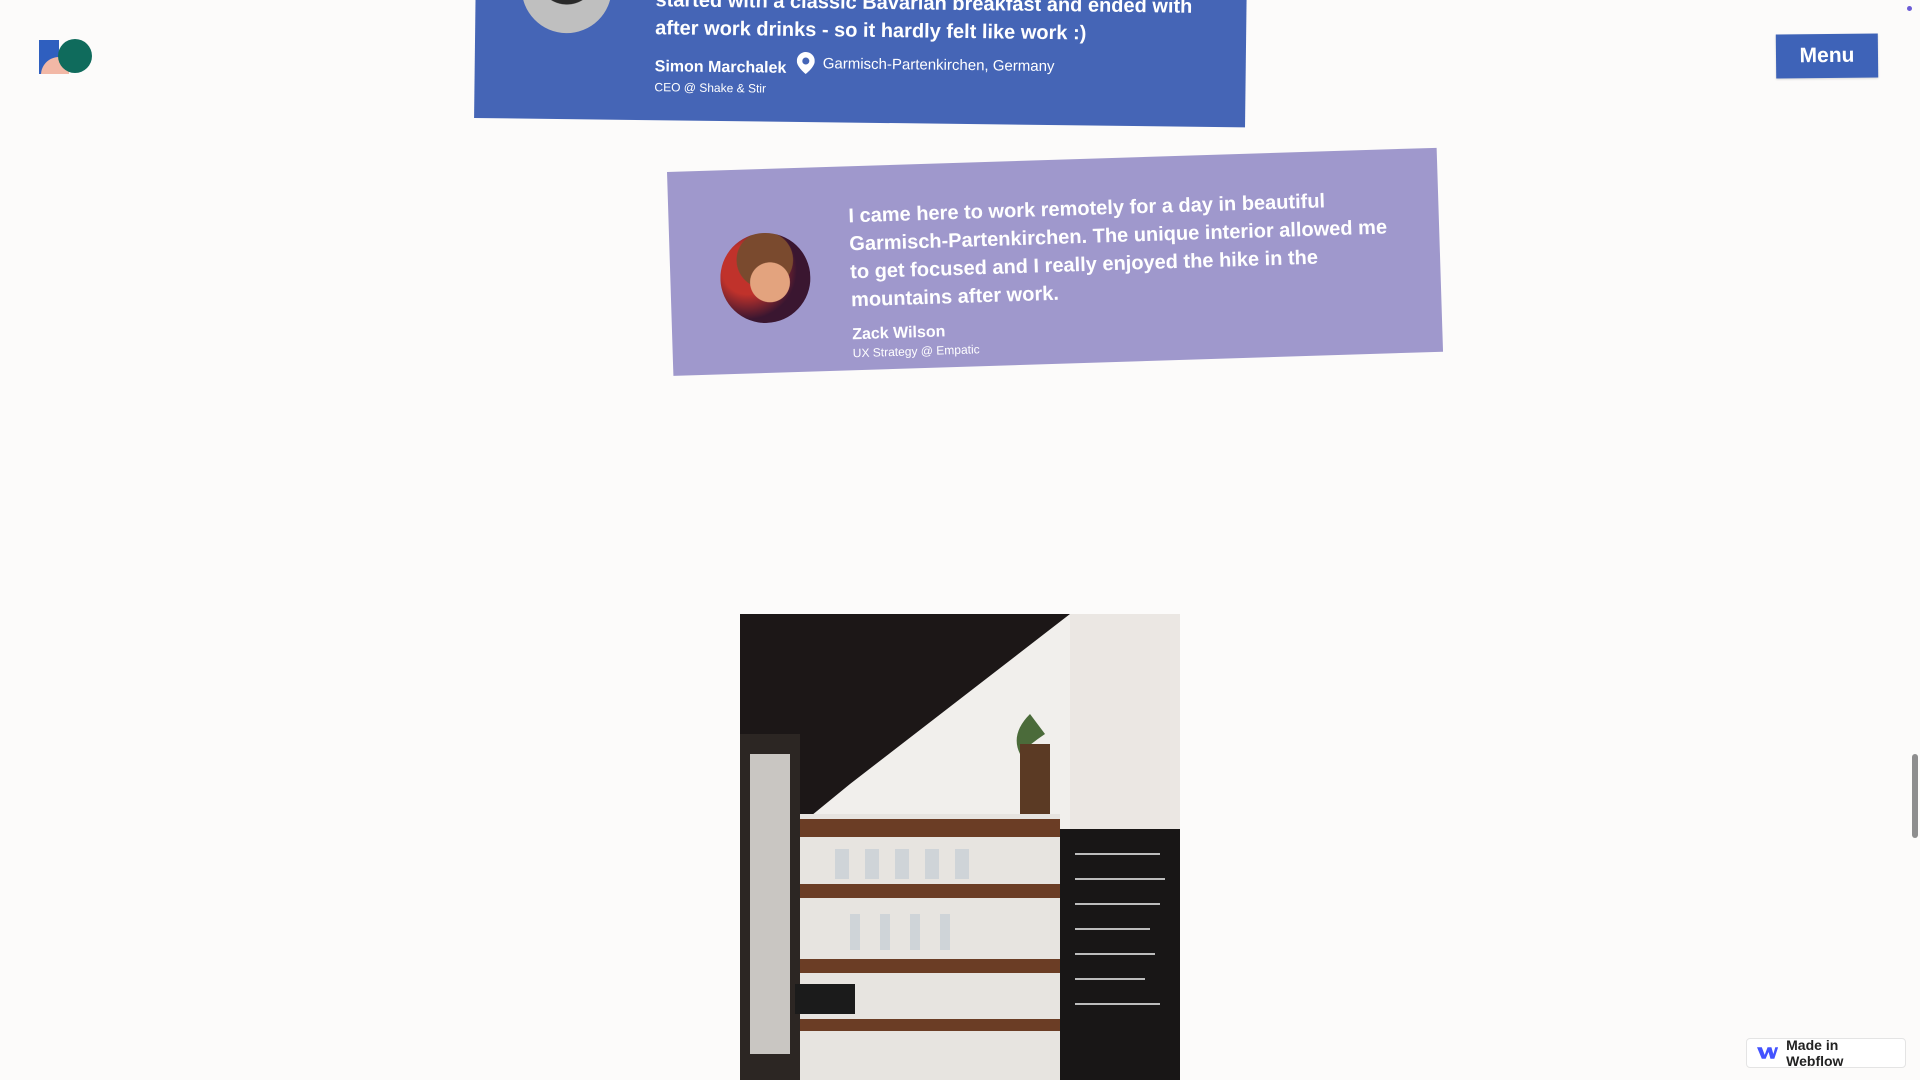  I want to click on scrollbar, so click(1914, 540).